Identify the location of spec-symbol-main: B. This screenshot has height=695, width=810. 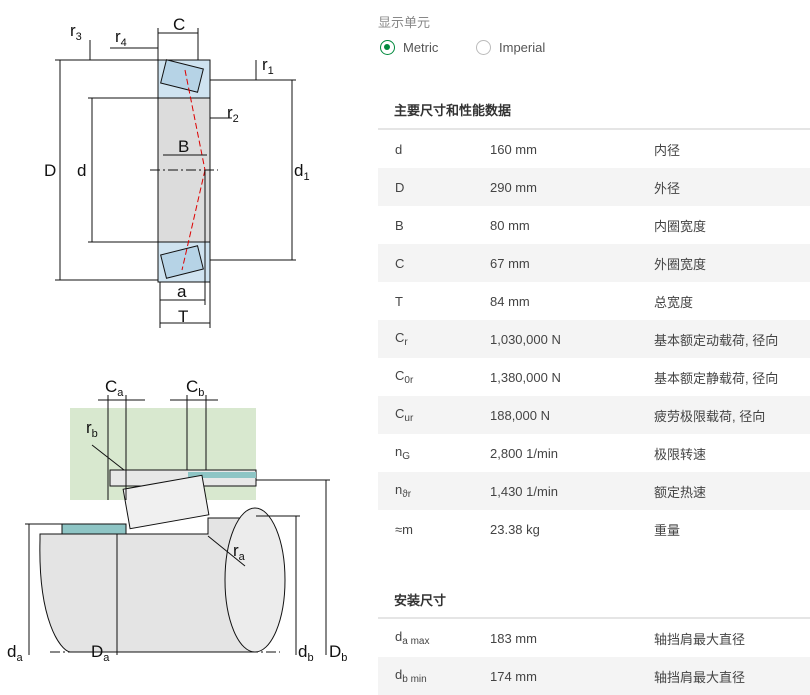
(399, 225).